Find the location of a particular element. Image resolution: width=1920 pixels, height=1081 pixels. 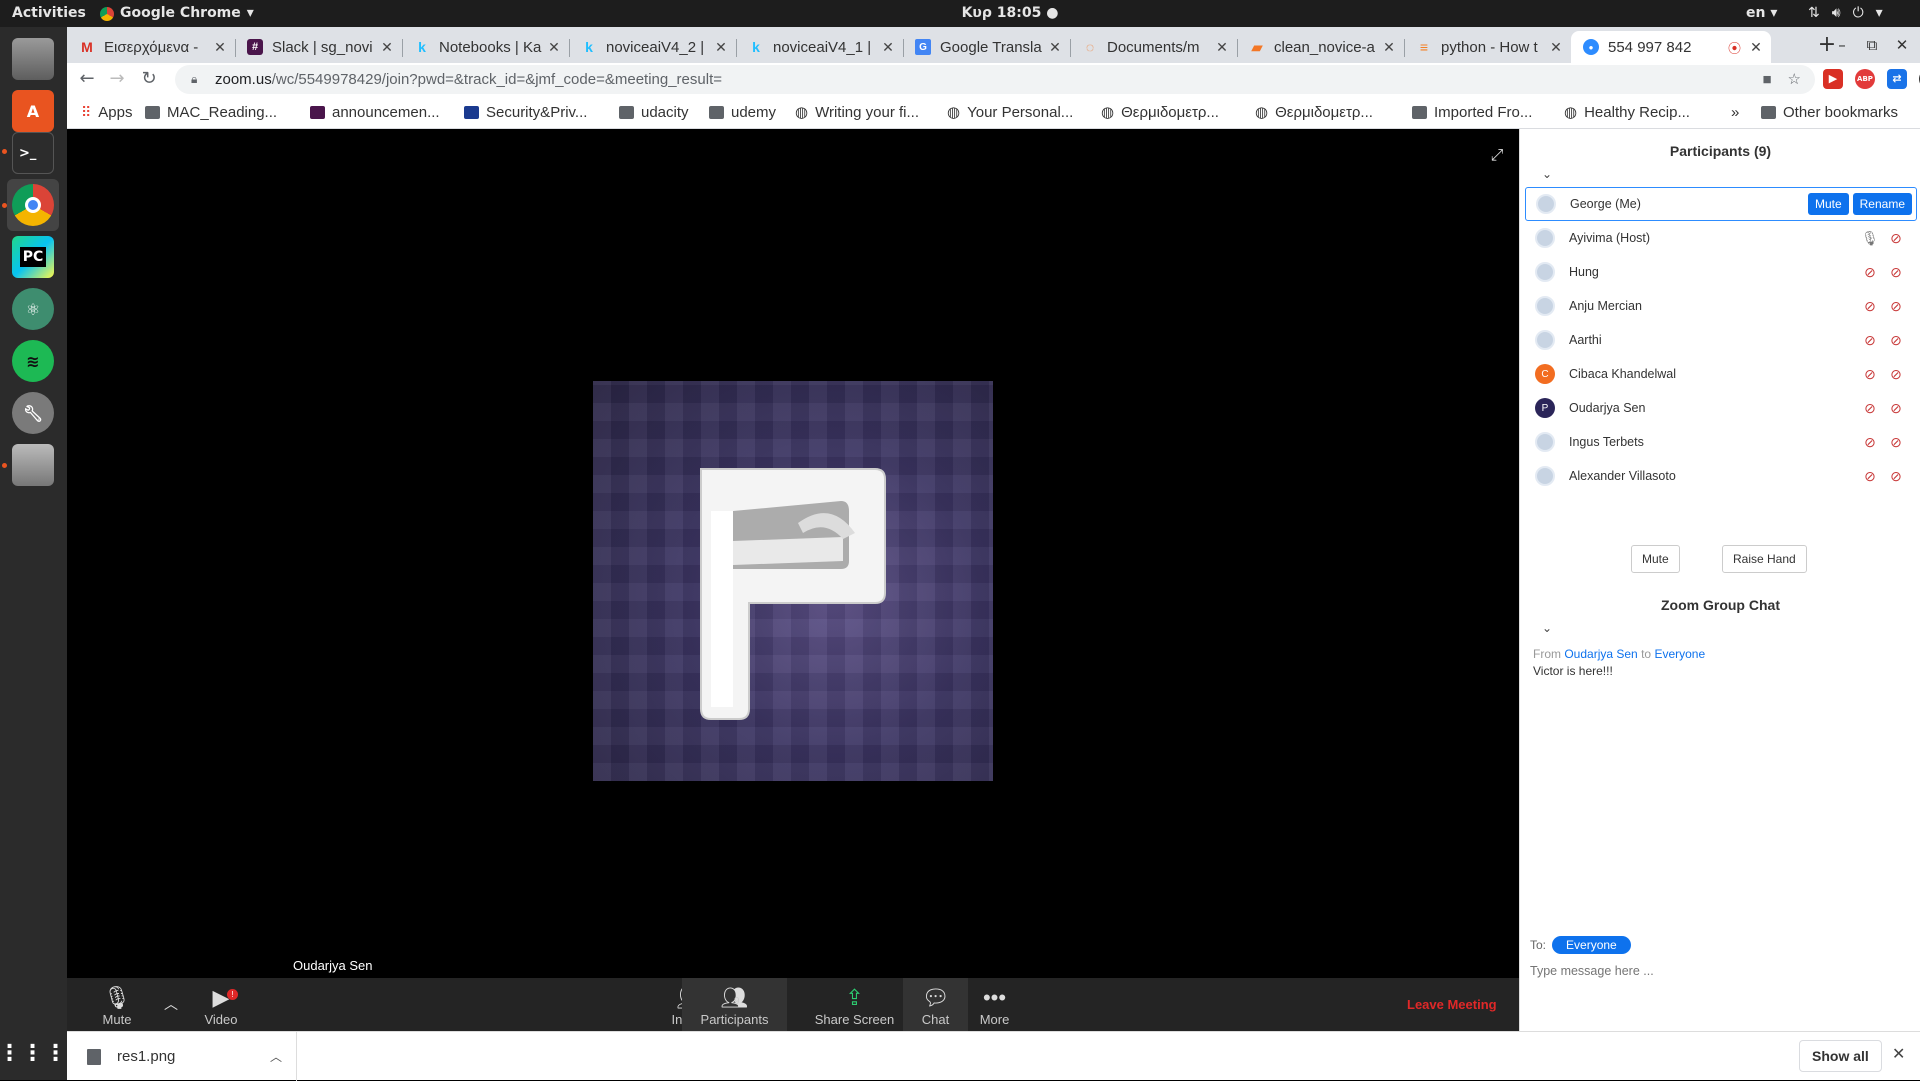

audio-options-button: ︿ is located at coordinates (171, 1004).